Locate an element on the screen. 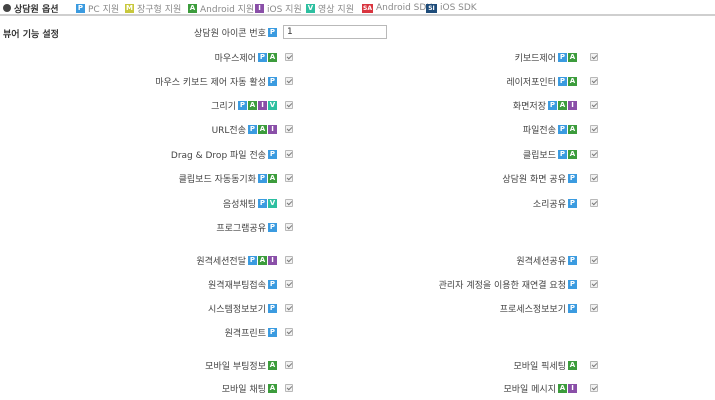 The height and width of the screenshot is (400, 715). option-label: 원격세션공유 is located at coordinates (541, 261).